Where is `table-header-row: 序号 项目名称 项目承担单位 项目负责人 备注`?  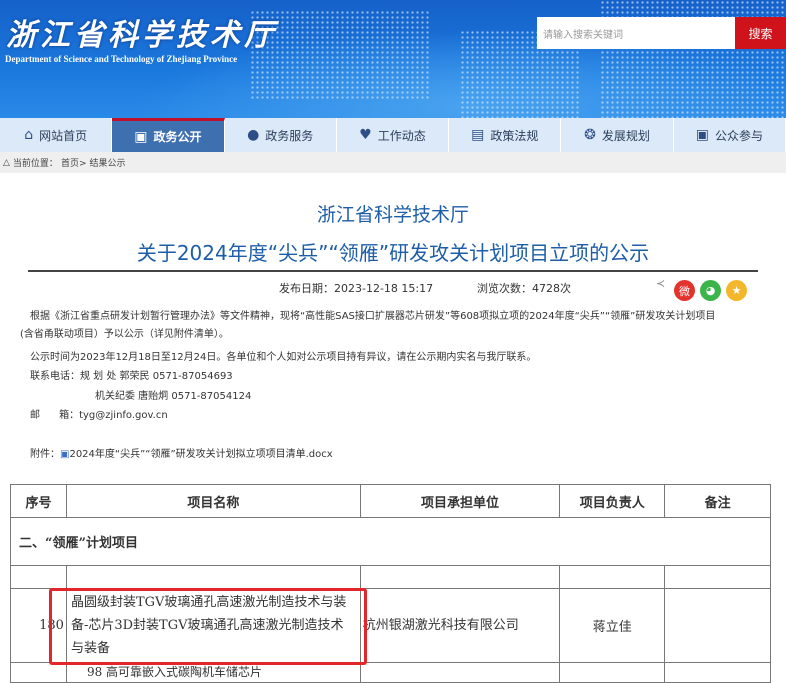
table-header-row: 序号 项目名称 项目承担单位 项目负责人 备注 is located at coordinates (390, 501).